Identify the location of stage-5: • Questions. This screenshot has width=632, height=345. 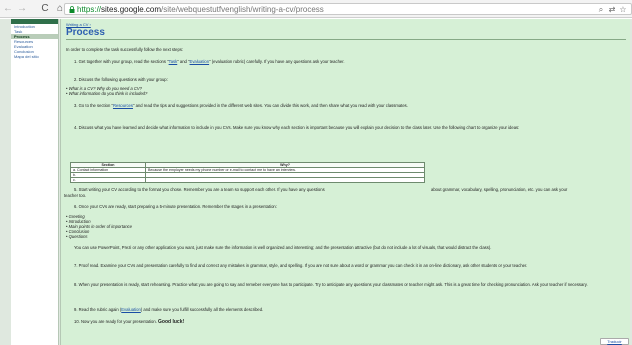
(77, 236).